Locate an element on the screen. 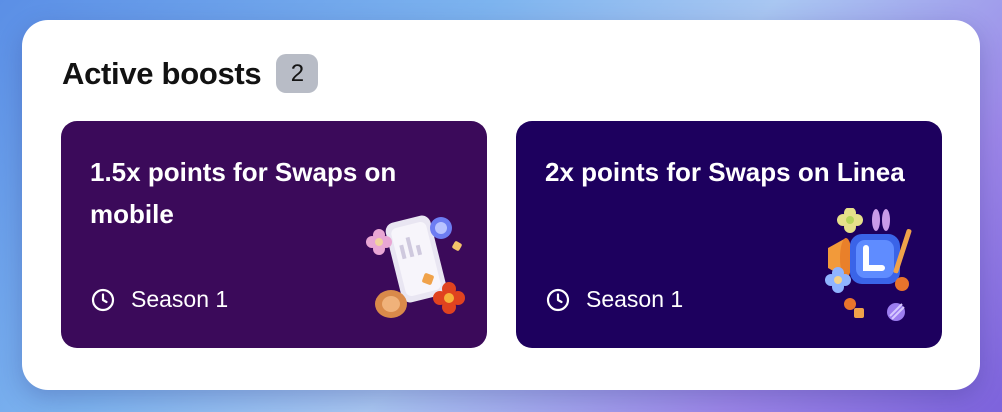  boost-count-badge: 2 is located at coordinates (297, 73).